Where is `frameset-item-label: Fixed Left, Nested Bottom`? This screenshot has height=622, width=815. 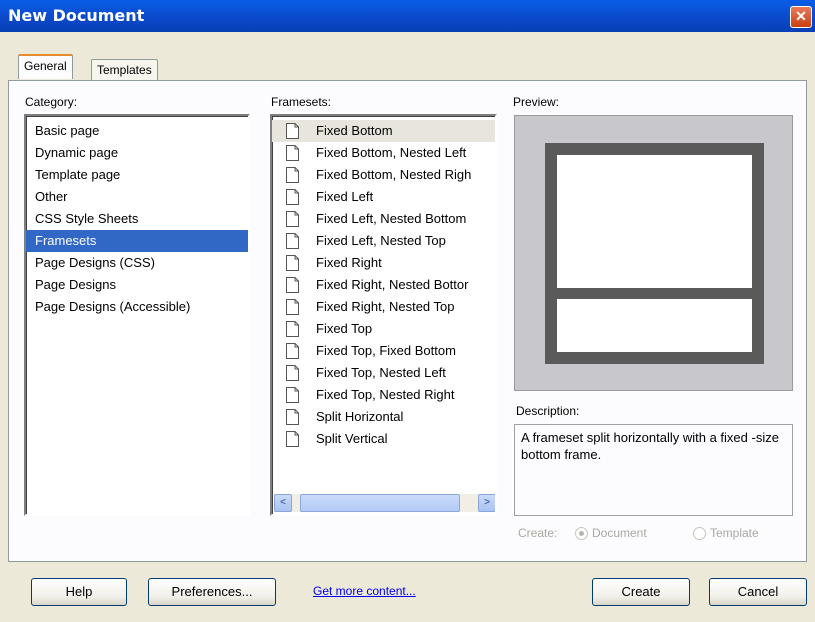
frameset-item-label: Fixed Left, Nested Bottom is located at coordinates (391, 218).